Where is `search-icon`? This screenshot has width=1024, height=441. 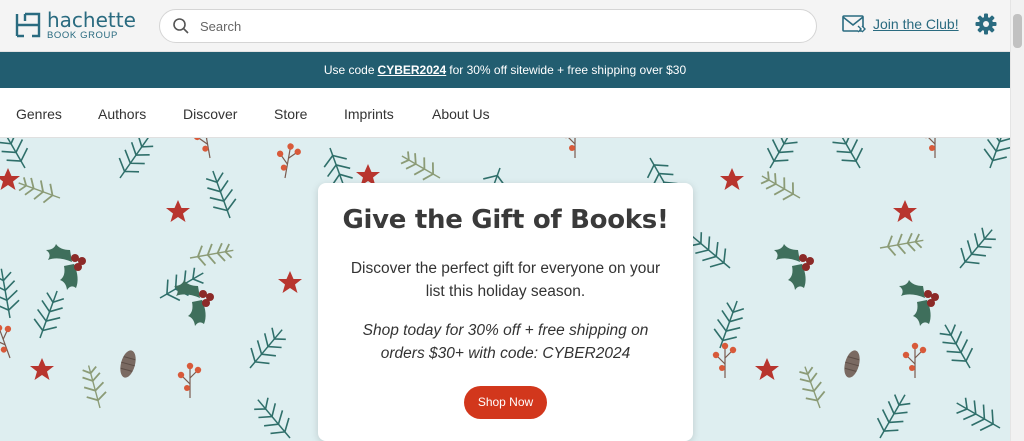 search-icon is located at coordinates (181, 26).